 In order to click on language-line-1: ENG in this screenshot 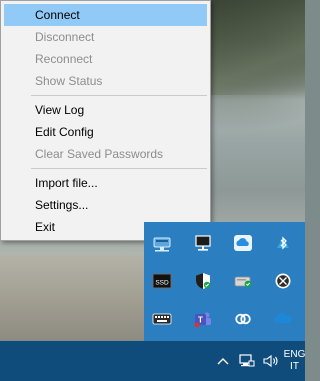, I will do `click(294, 354)`.